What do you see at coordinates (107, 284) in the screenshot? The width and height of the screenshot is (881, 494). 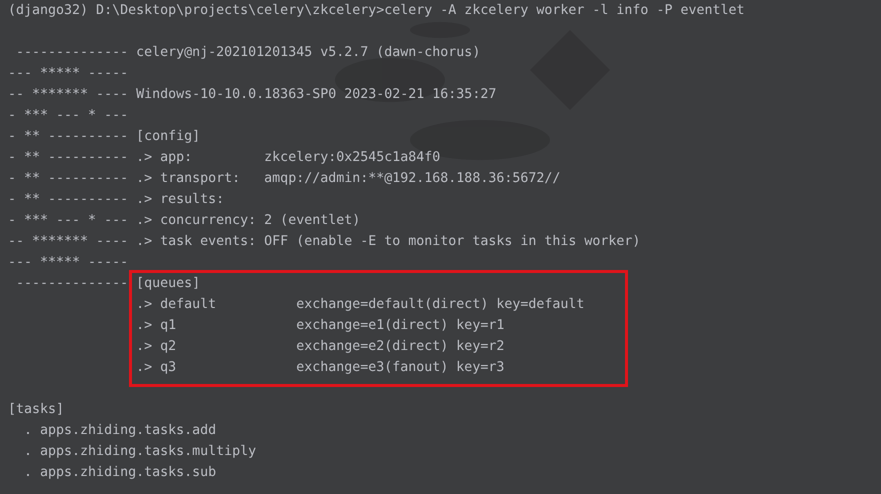 I see `terminal-line: -------------- [queues]` at bounding box center [107, 284].